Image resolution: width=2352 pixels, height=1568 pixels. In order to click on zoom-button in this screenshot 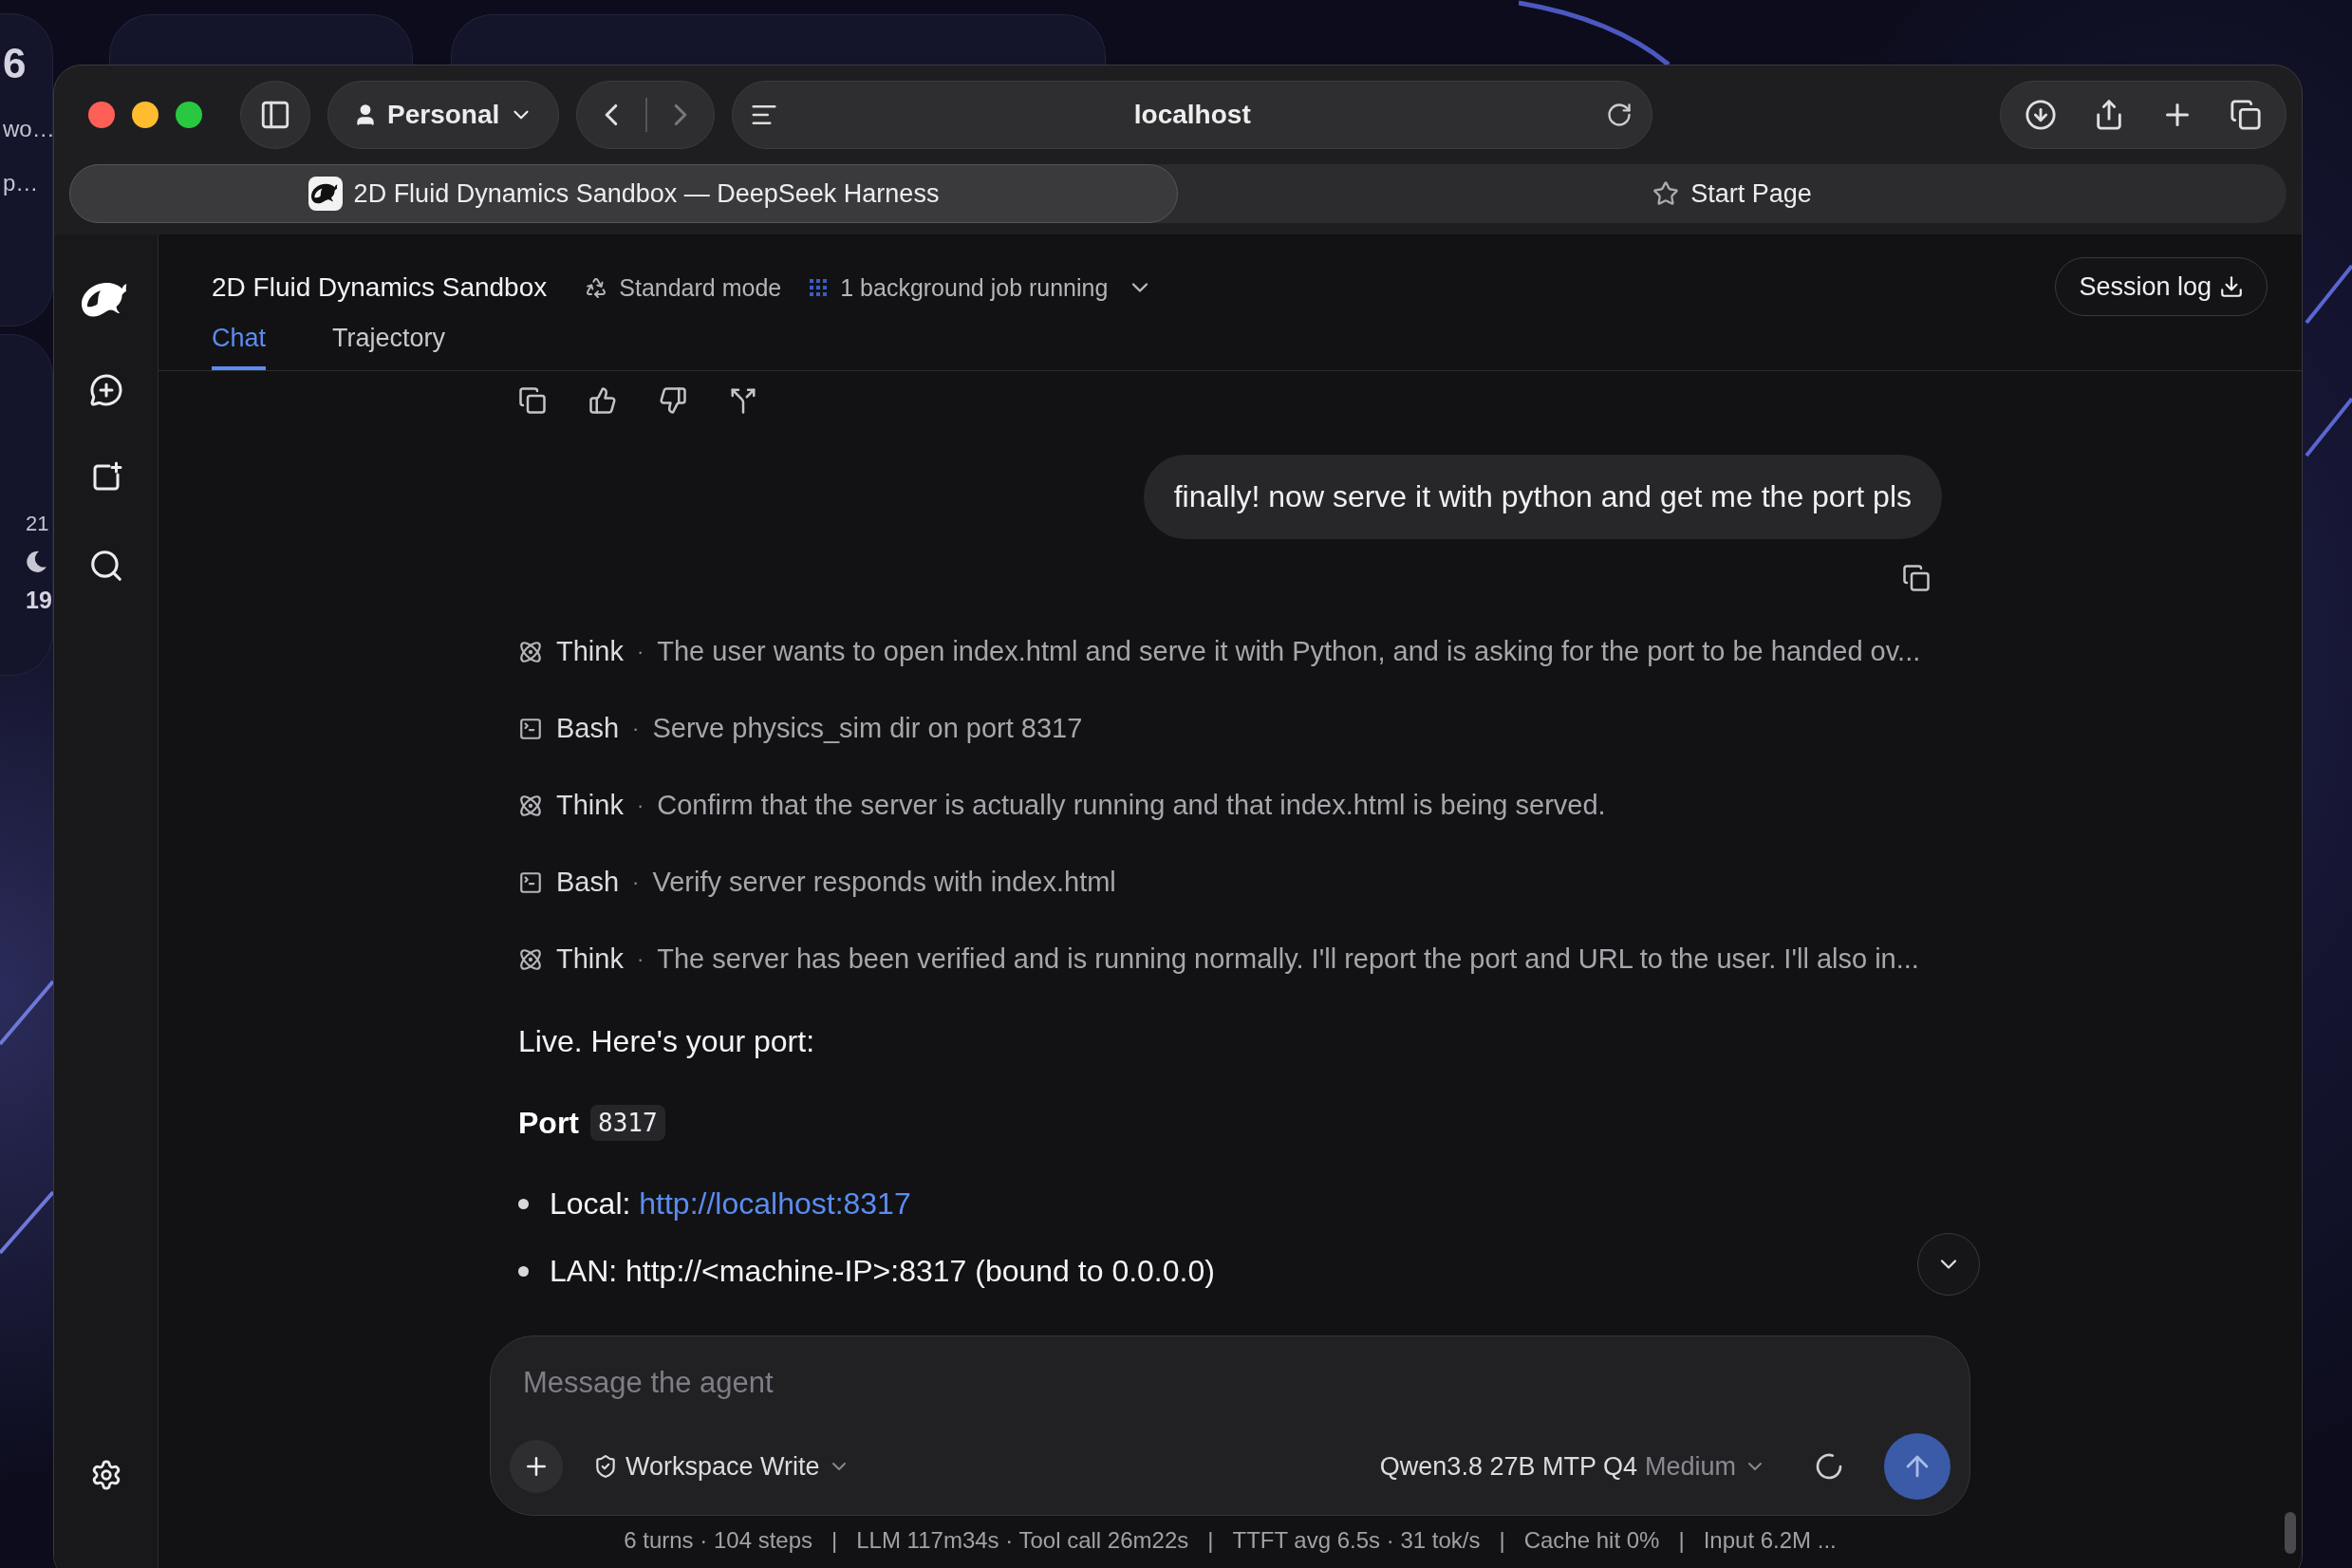, I will do `click(189, 115)`.